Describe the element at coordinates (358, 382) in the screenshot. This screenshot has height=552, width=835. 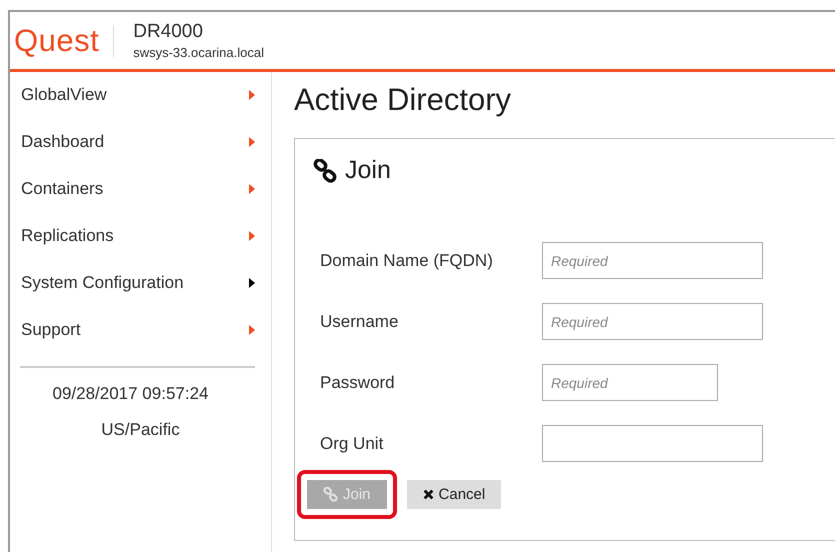
I see `field-label: Password` at that location.